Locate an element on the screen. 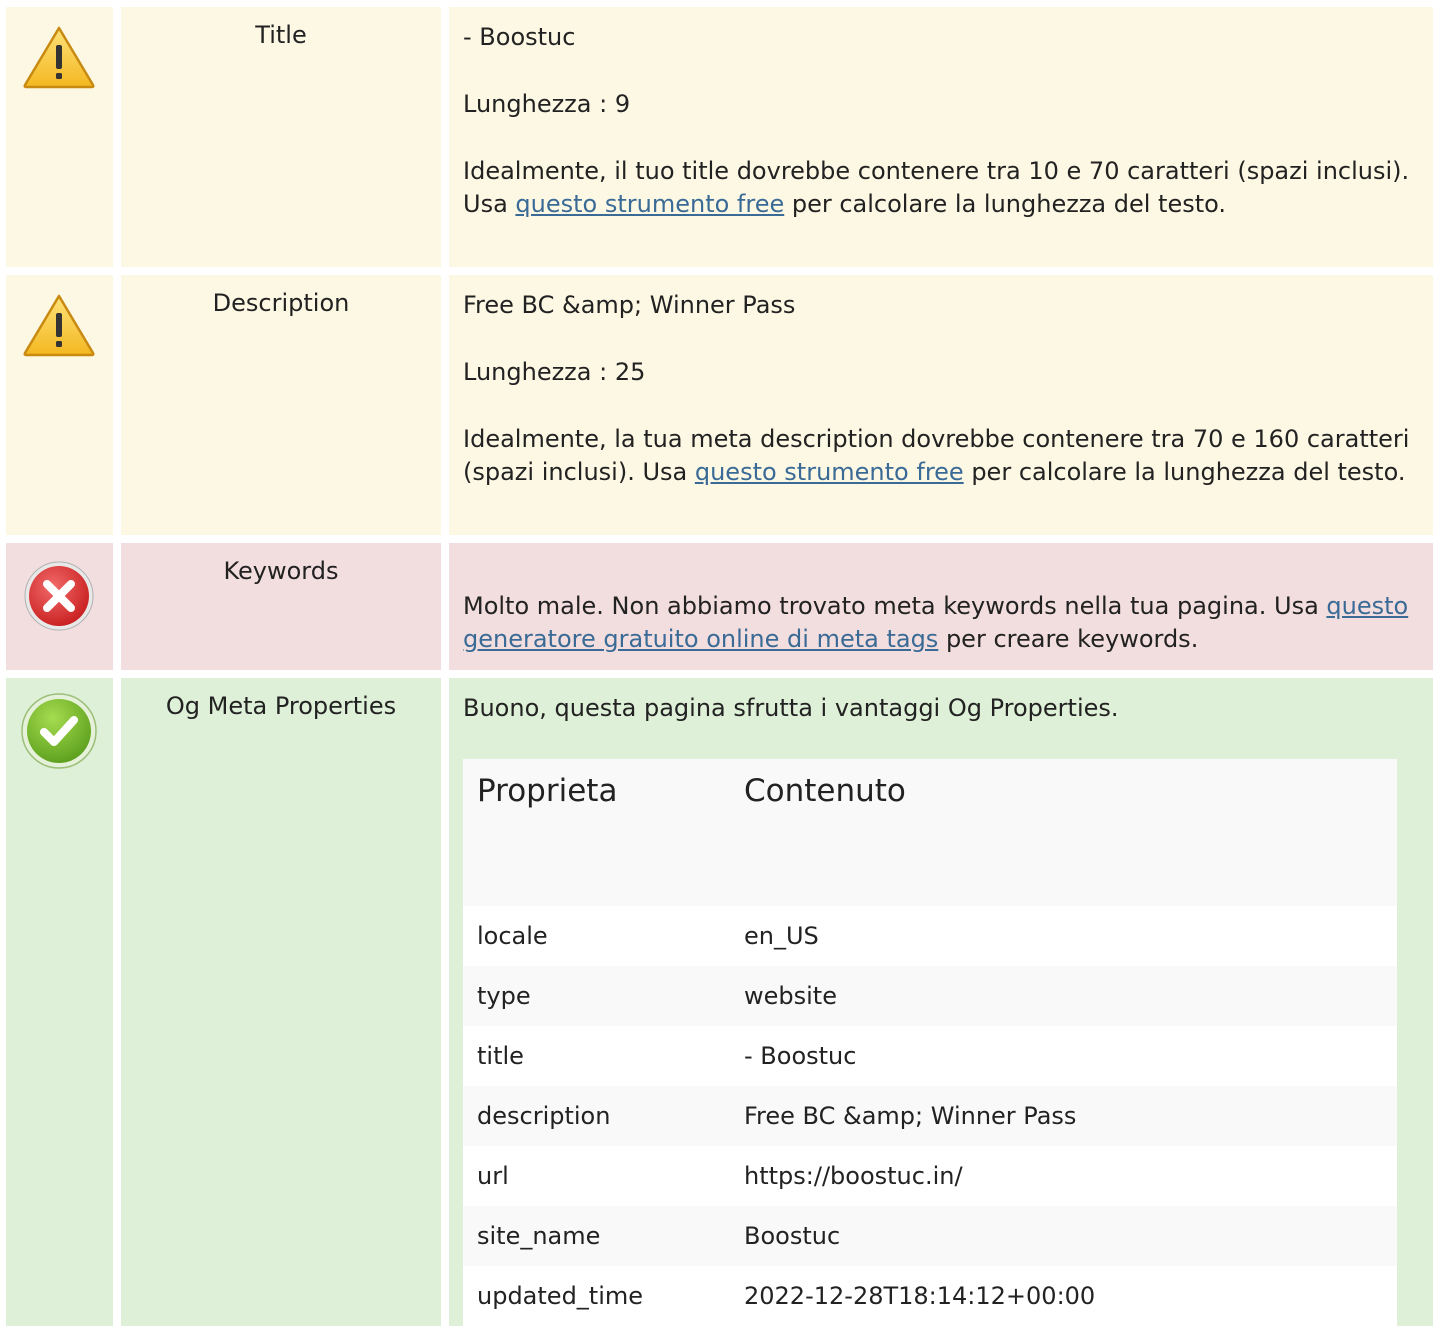 This screenshot has height=1334, width=1443. og-property-value: 2022-12-28T18:14:12+00:00 is located at coordinates (1063, 1296).